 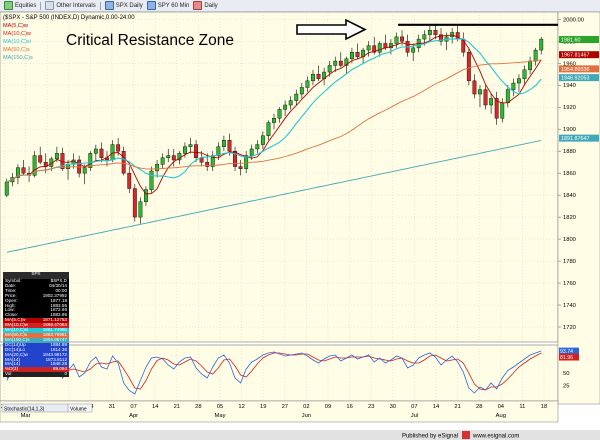 What do you see at coordinates (501, 416) in the screenshot?
I see `month-label: Aug` at bounding box center [501, 416].